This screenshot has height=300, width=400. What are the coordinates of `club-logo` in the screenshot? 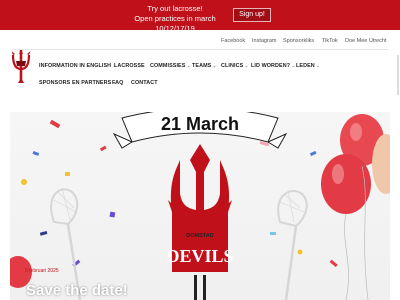 It's located at (21, 66).